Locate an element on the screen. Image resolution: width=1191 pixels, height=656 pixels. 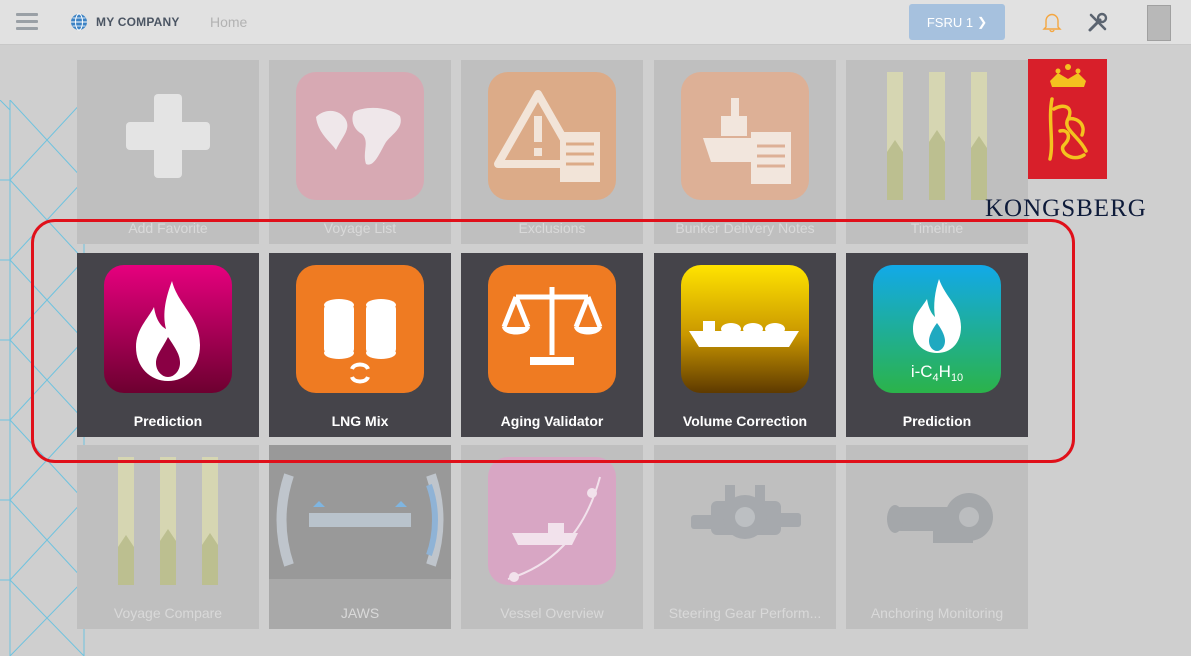
tile-prediction: Prediction is located at coordinates (168, 345).